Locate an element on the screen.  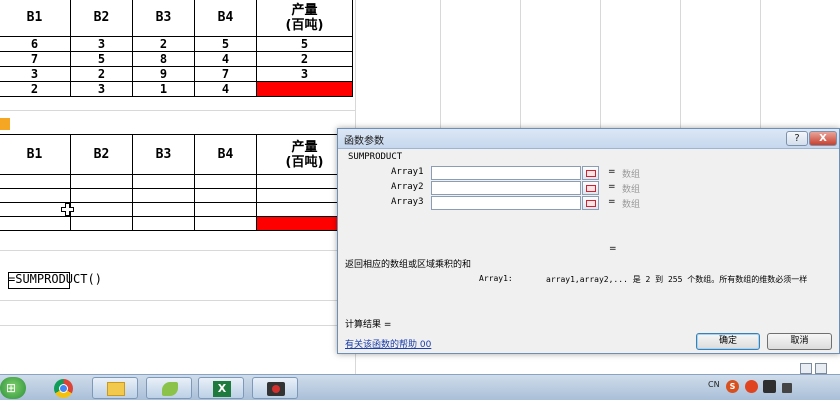
table-cell: 9 is located at coordinates (163, 74).